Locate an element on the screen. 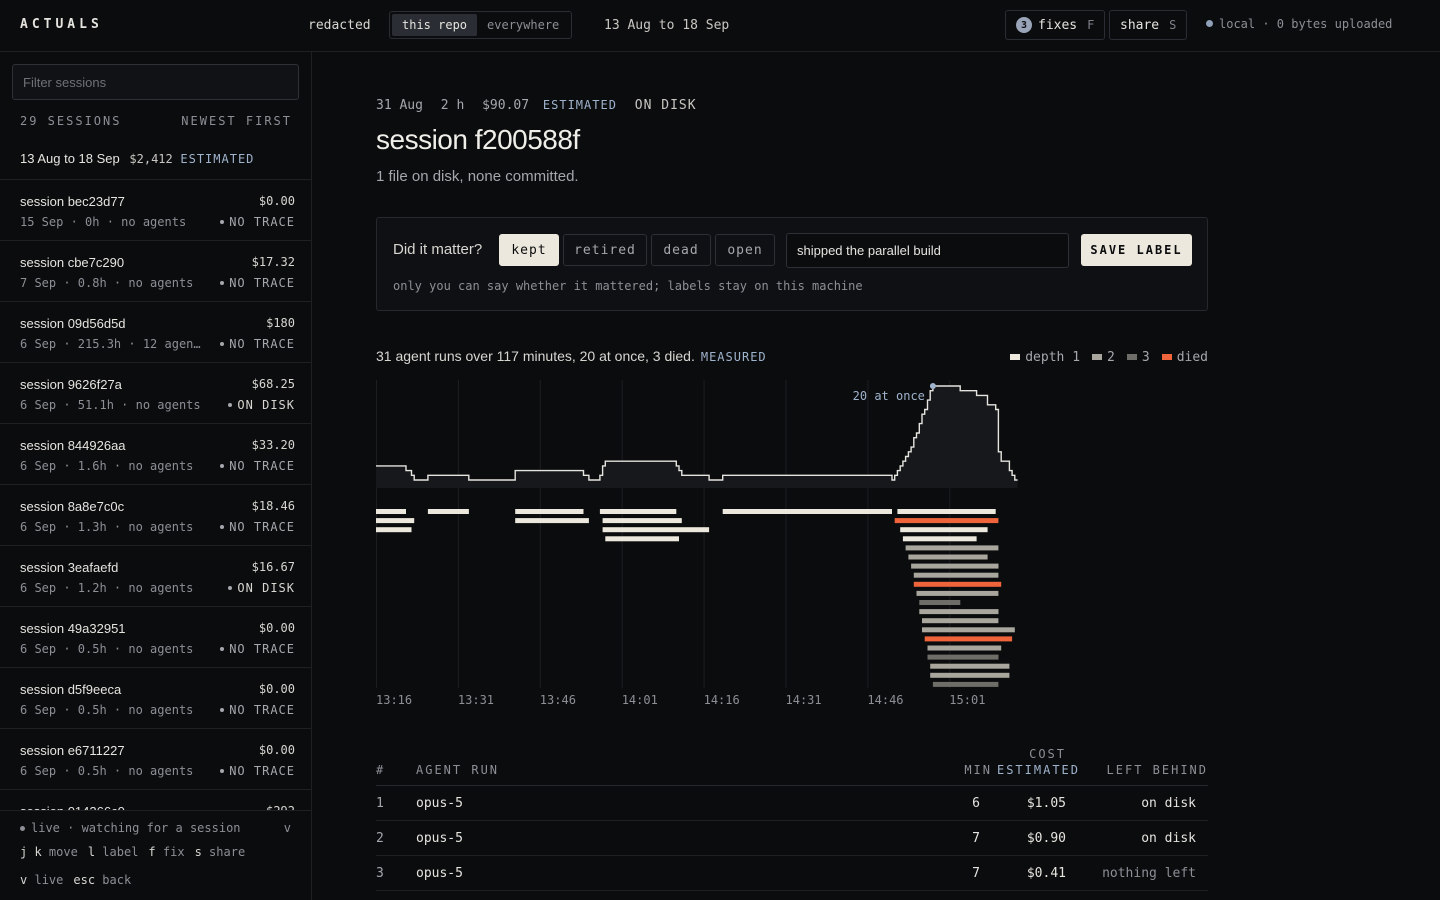  col-left-behind: LEFT BEHIND is located at coordinates (1157, 770).